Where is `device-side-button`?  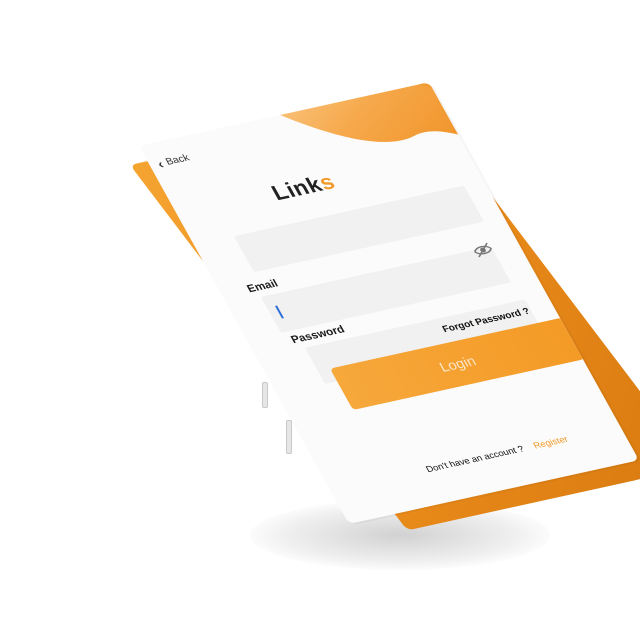 device-side-button is located at coordinates (265, 395).